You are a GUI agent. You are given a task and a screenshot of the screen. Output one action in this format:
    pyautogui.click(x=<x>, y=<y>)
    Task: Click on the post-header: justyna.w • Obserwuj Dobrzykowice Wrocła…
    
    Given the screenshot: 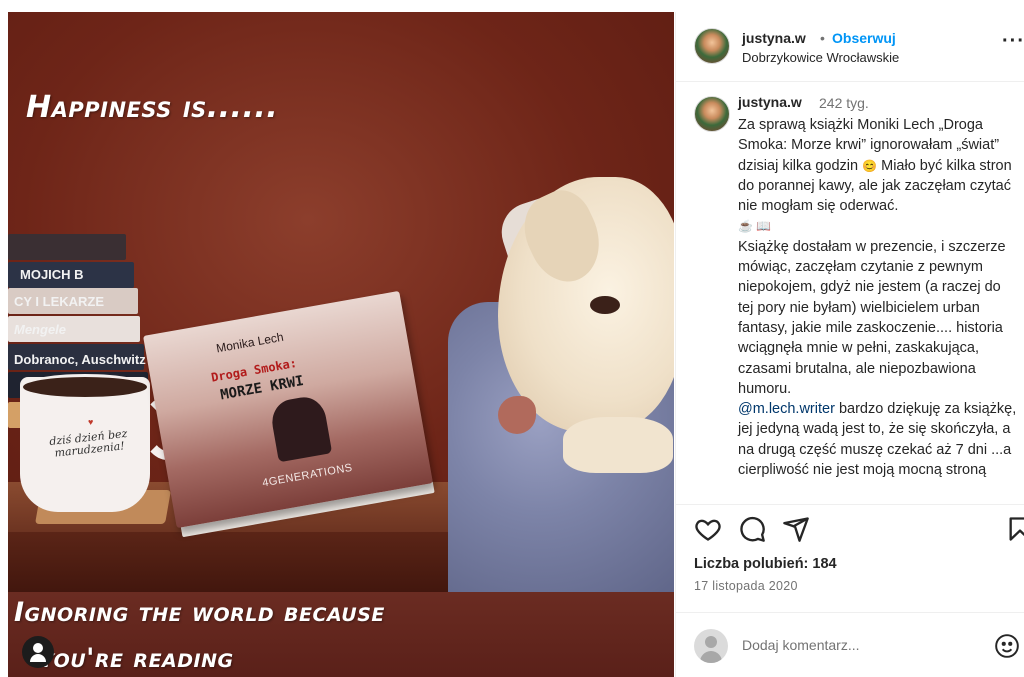 What is the action you would take?
    pyautogui.click(x=850, y=47)
    